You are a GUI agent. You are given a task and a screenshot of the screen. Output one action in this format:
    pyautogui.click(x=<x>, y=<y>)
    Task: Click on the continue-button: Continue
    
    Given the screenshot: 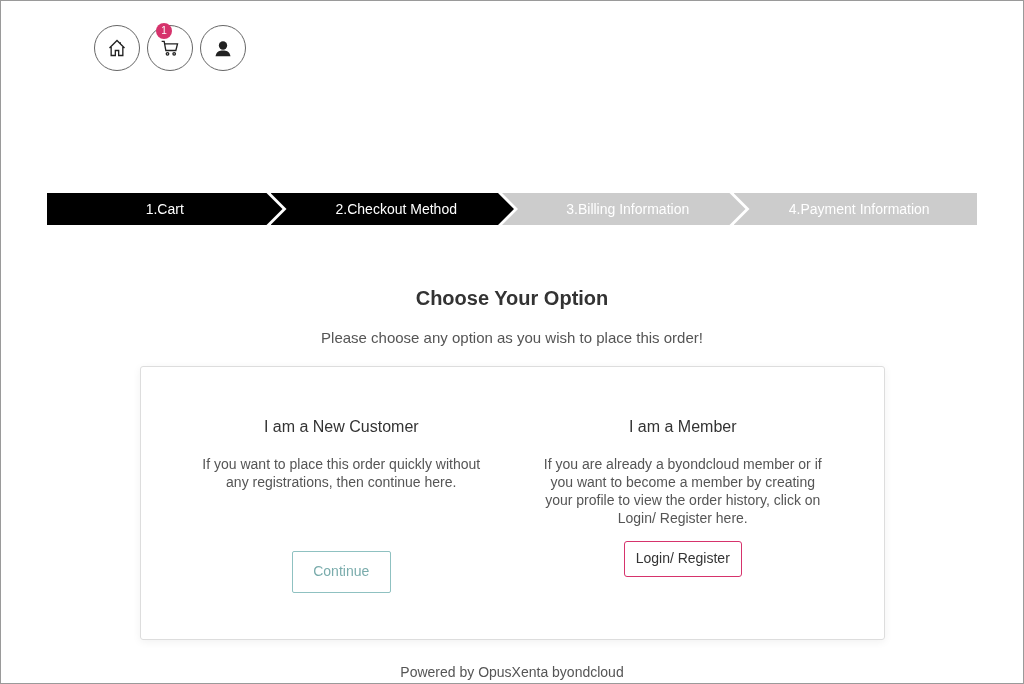 What is the action you would take?
    pyautogui.click(x=341, y=571)
    